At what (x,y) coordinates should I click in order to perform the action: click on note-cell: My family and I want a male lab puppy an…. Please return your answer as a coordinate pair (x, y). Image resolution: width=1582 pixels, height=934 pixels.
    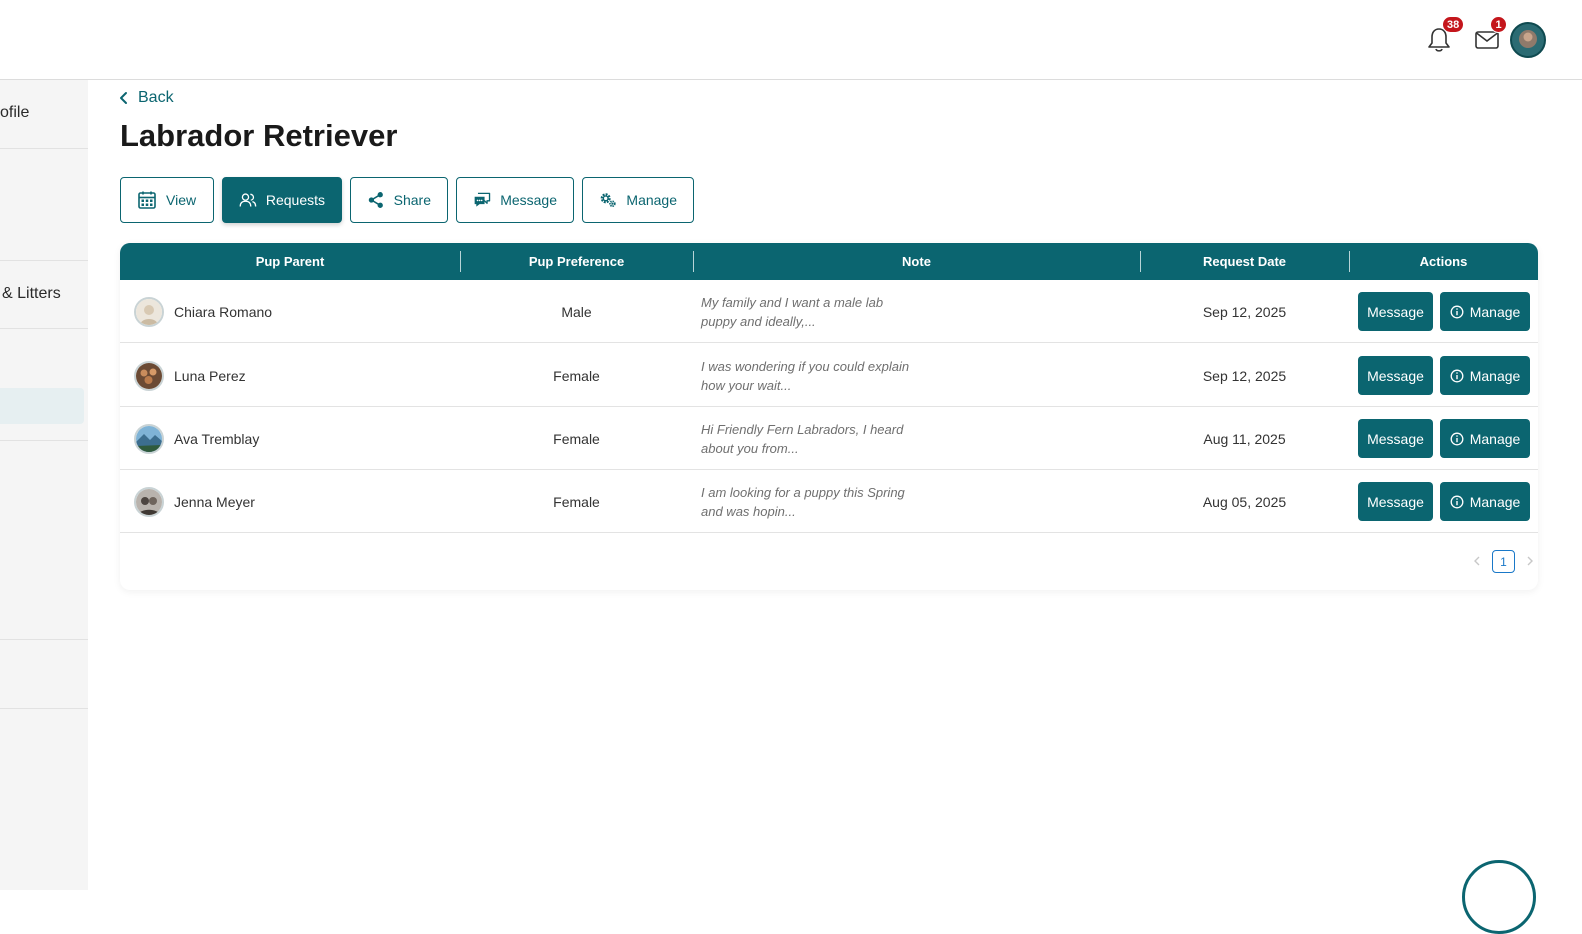
    Looking at the image, I should click on (916, 311).